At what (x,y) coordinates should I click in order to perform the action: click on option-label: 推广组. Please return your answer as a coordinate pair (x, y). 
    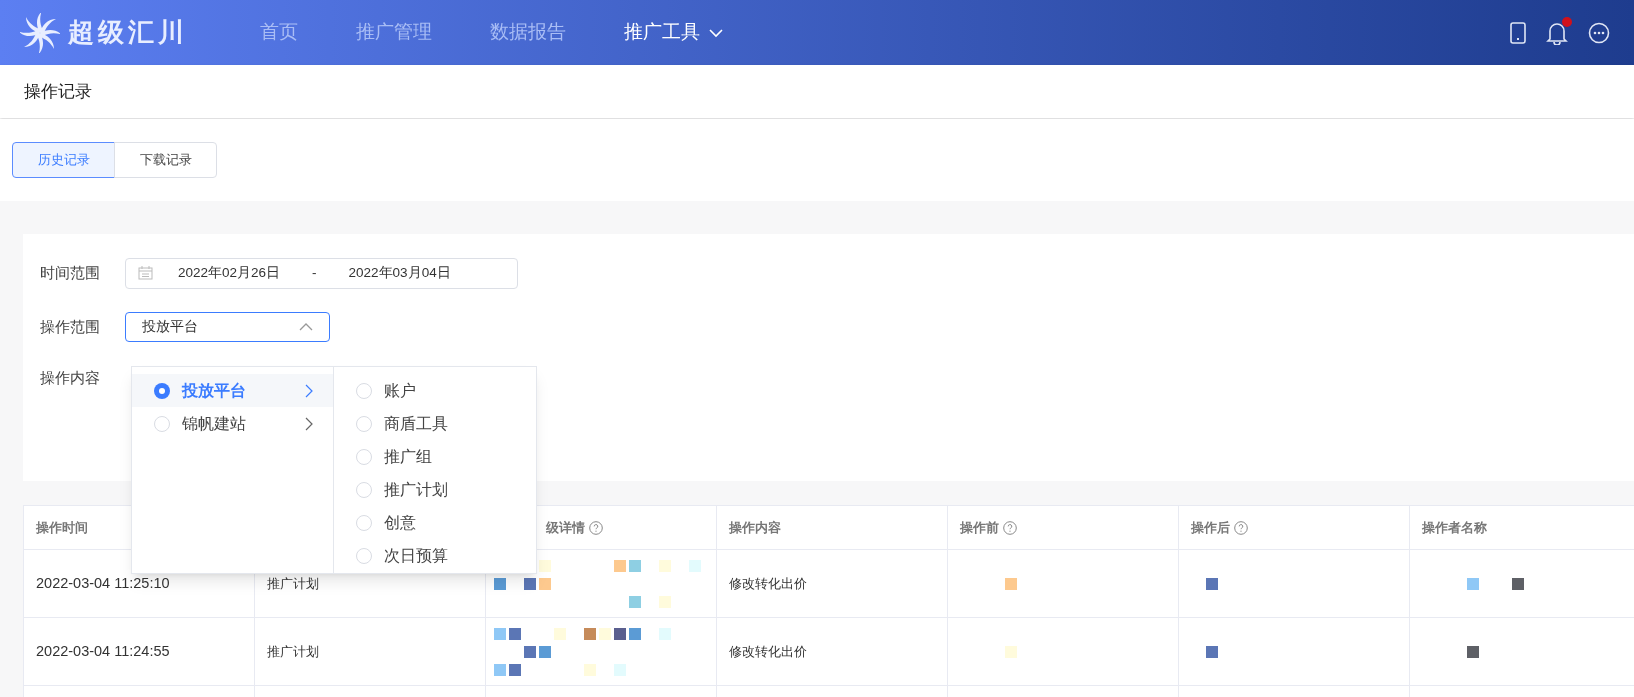
    Looking at the image, I should click on (408, 456).